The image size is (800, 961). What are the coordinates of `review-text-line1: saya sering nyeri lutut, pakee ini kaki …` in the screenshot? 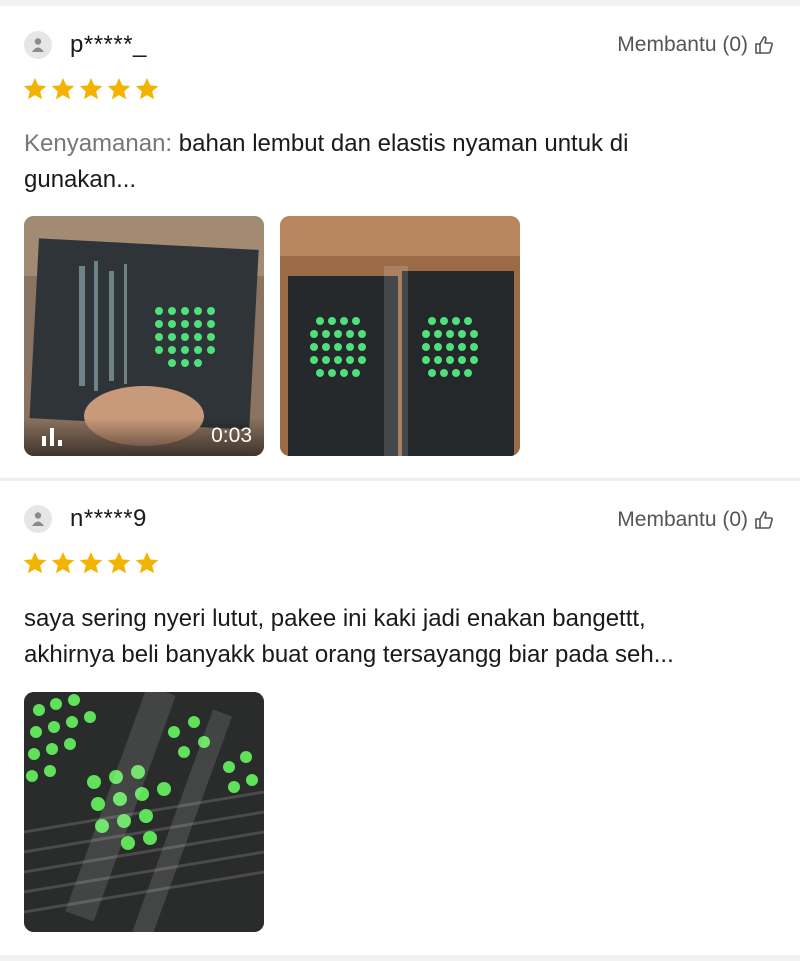 It's located at (335, 618).